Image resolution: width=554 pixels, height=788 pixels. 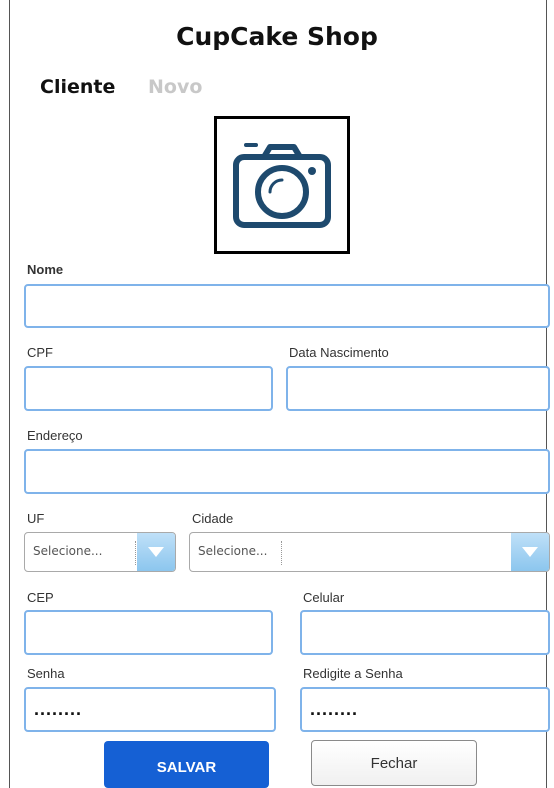 What do you see at coordinates (40, 597) in the screenshot?
I see `cep-label: CEP` at bounding box center [40, 597].